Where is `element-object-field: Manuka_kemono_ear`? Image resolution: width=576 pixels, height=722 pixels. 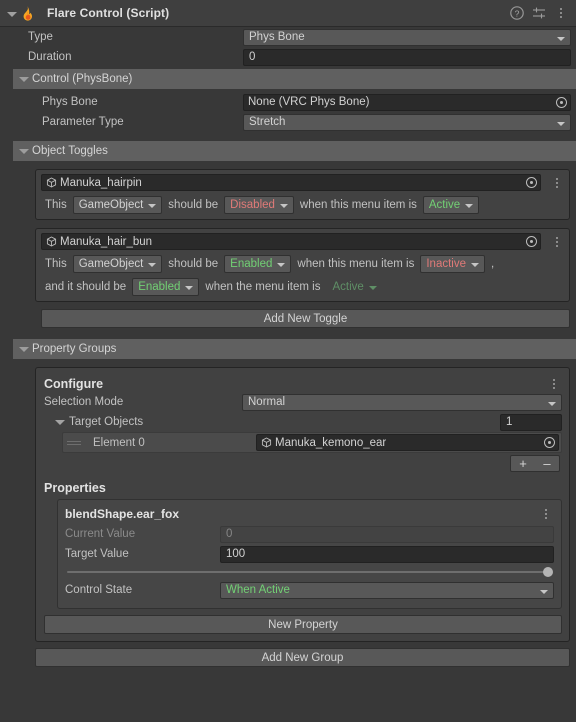
element-object-field: Manuka_kemono_ear is located at coordinates (407, 442).